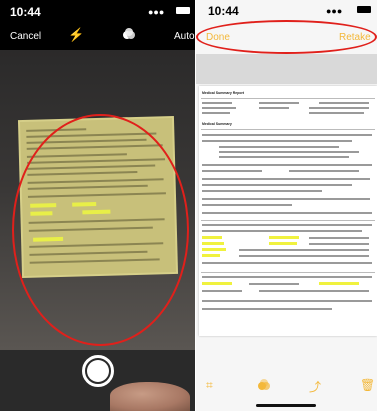  What do you see at coordinates (286, 69) in the screenshot?
I see `preview-backdrop` at bounding box center [286, 69].